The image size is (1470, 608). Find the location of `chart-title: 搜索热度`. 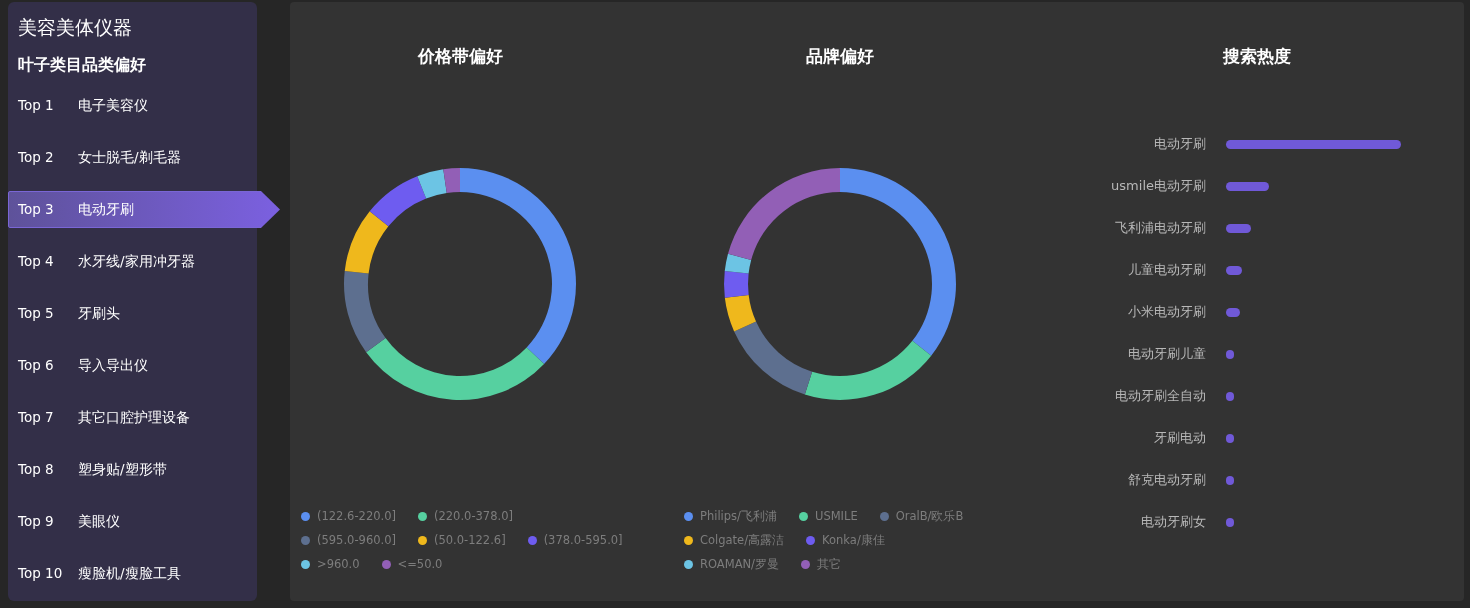

chart-title: 搜索热度 is located at coordinates (1257, 57).